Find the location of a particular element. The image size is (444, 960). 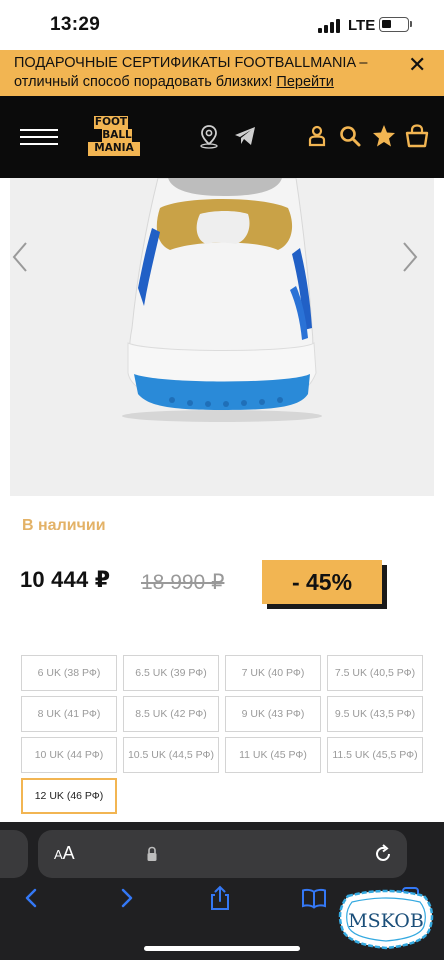

size-option: 8 UK (41 РФ) is located at coordinates (69, 714).